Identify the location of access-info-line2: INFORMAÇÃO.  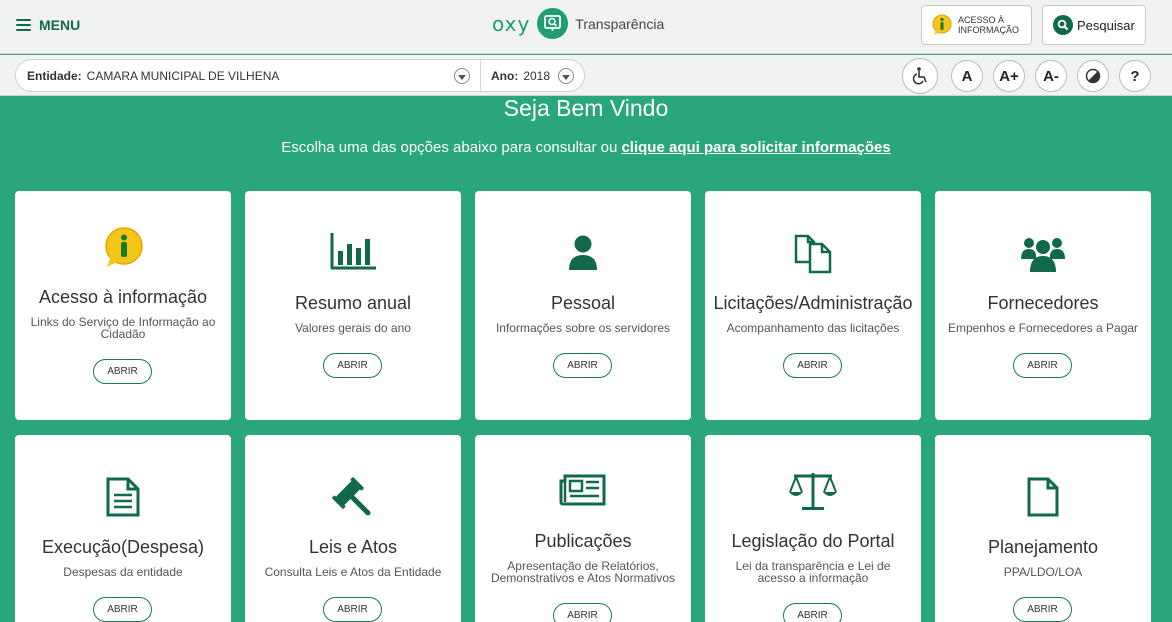
(989, 30).